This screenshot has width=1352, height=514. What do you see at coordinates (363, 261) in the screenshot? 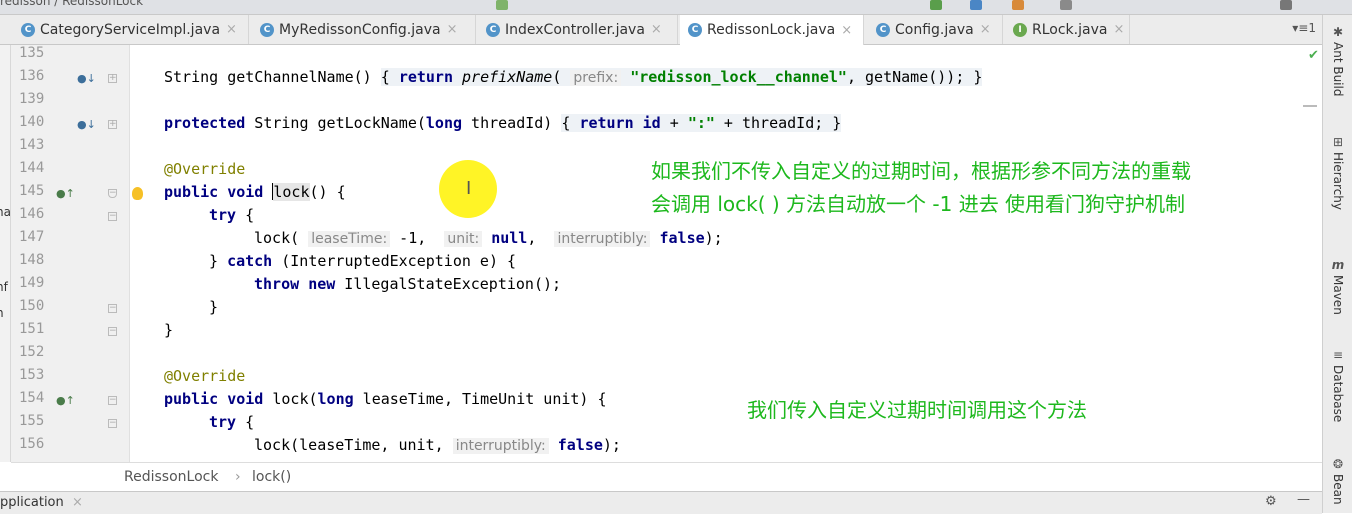
I see `code-text: } catch (InterruptedException e) {` at bounding box center [363, 261].